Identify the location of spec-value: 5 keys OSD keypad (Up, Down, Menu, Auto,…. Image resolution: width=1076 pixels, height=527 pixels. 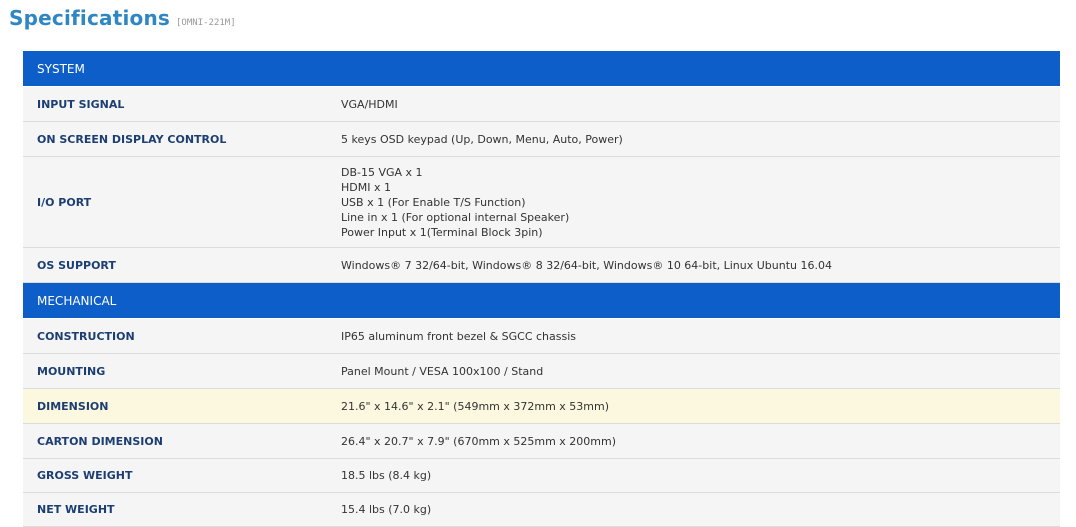
(694, 139).